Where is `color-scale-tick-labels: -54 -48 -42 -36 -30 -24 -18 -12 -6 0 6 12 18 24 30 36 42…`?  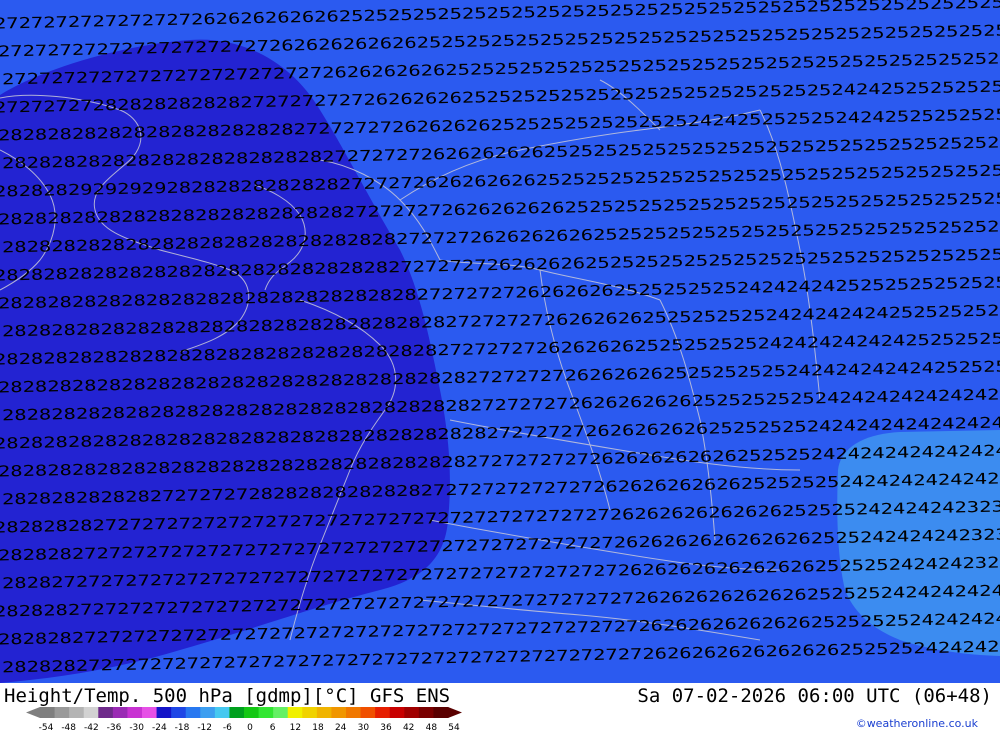 color-scale-tick-labels: -54 -48 -42 -36 -30 -24 -18 -12 -6 0 6 12 18 24 30 36 42… is located at coordinates (249, 728).